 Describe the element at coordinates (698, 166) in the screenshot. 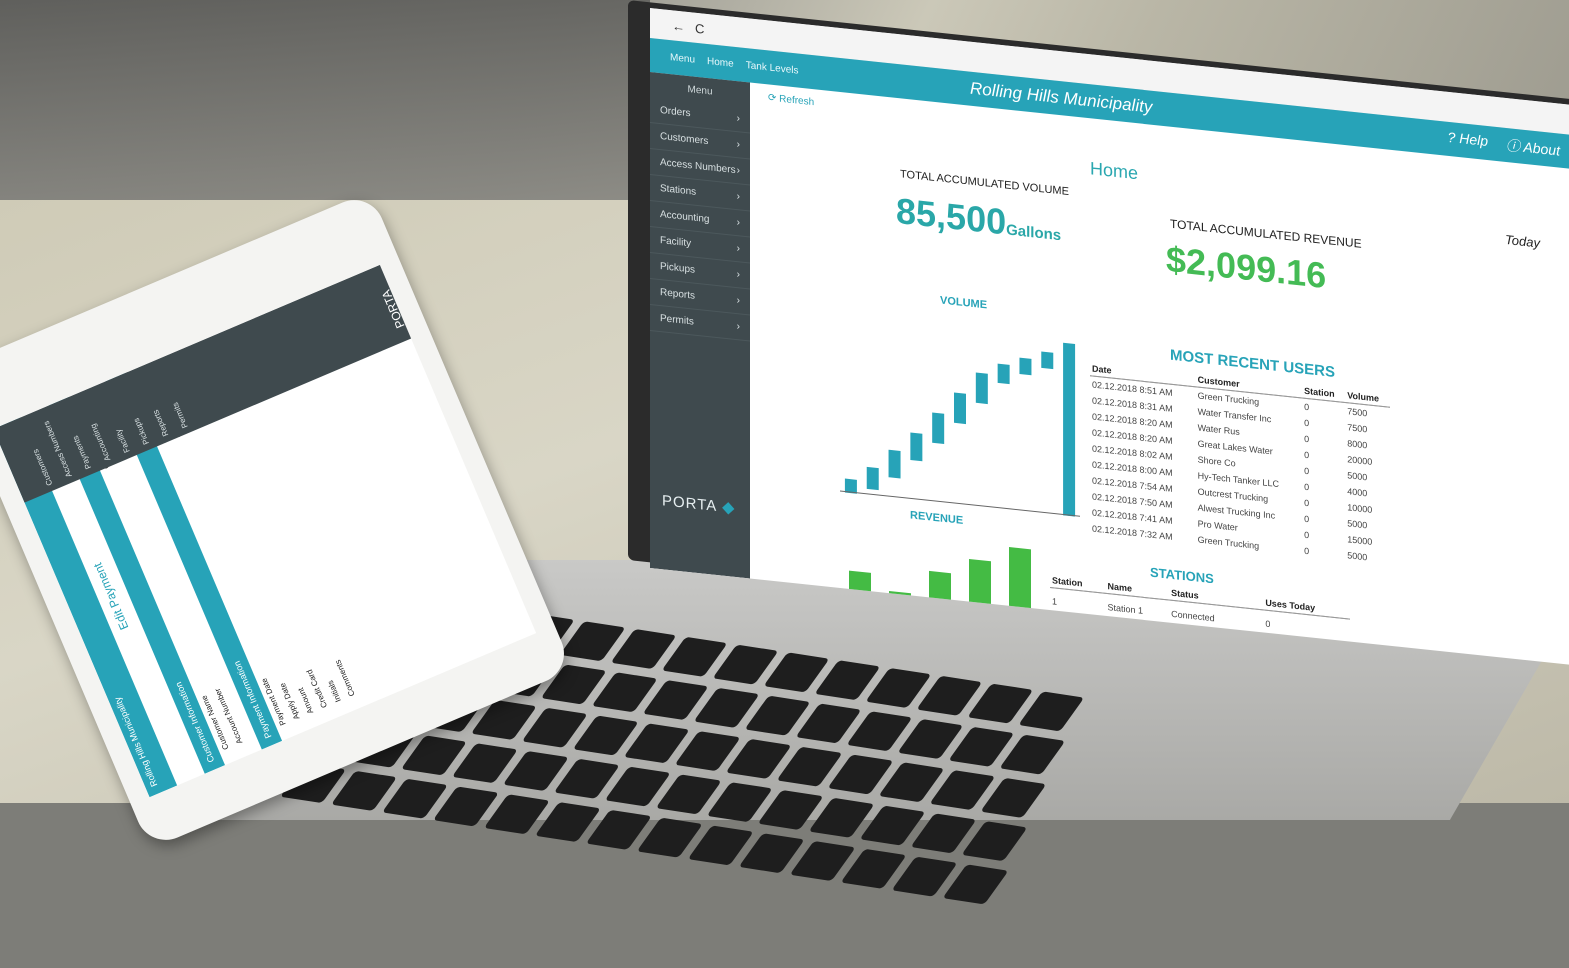

I see `sidebar-item-label: Access Numbers` at that location.